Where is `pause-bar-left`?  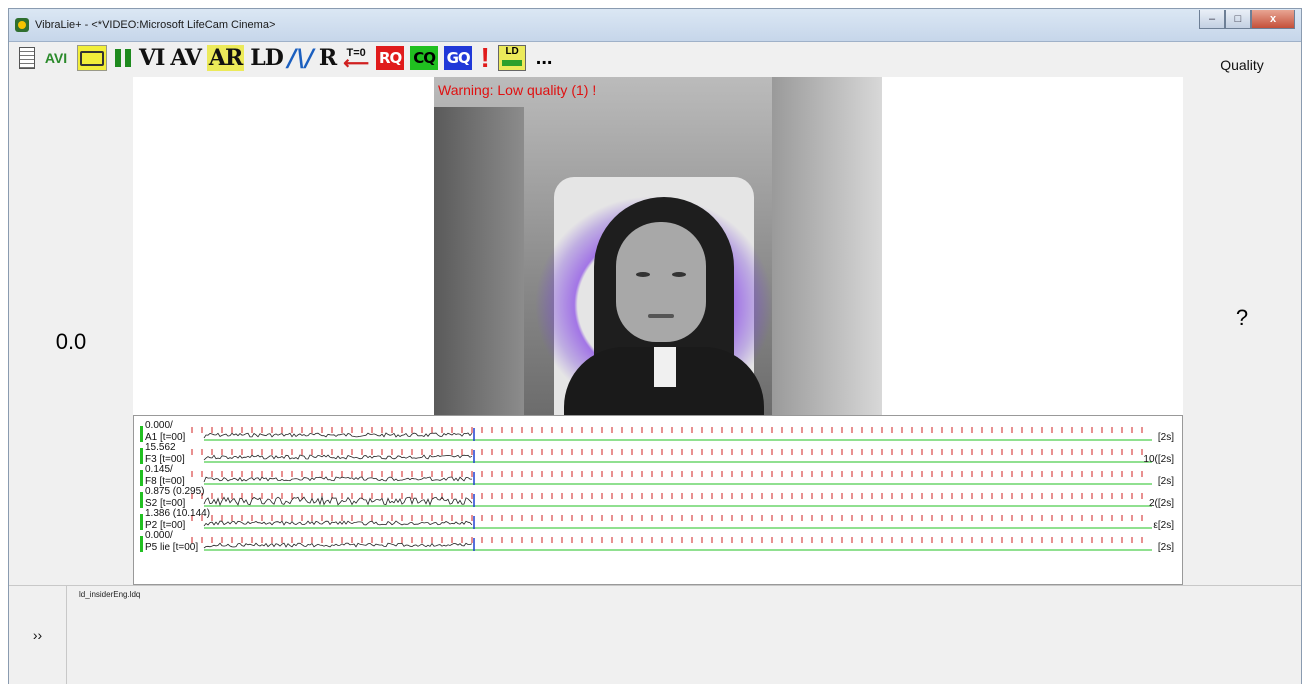 pause-bar-left is located at coordinates (118, 58).